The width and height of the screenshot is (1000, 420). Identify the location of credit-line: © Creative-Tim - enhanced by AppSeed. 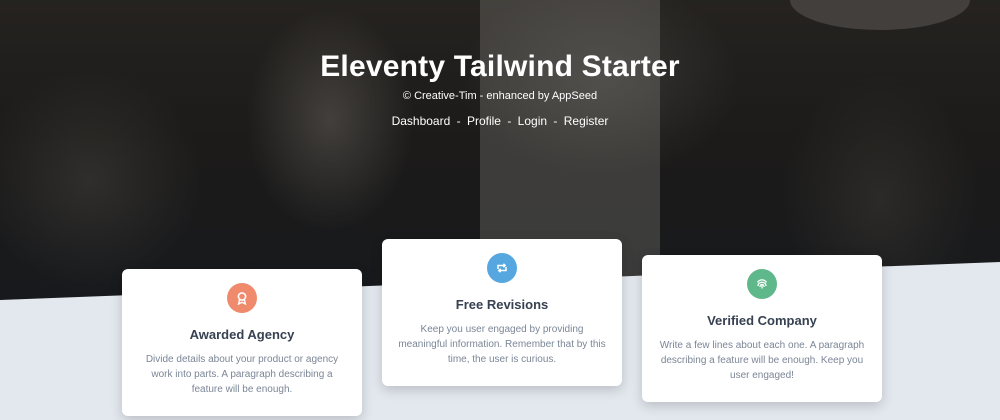
(500, 96).